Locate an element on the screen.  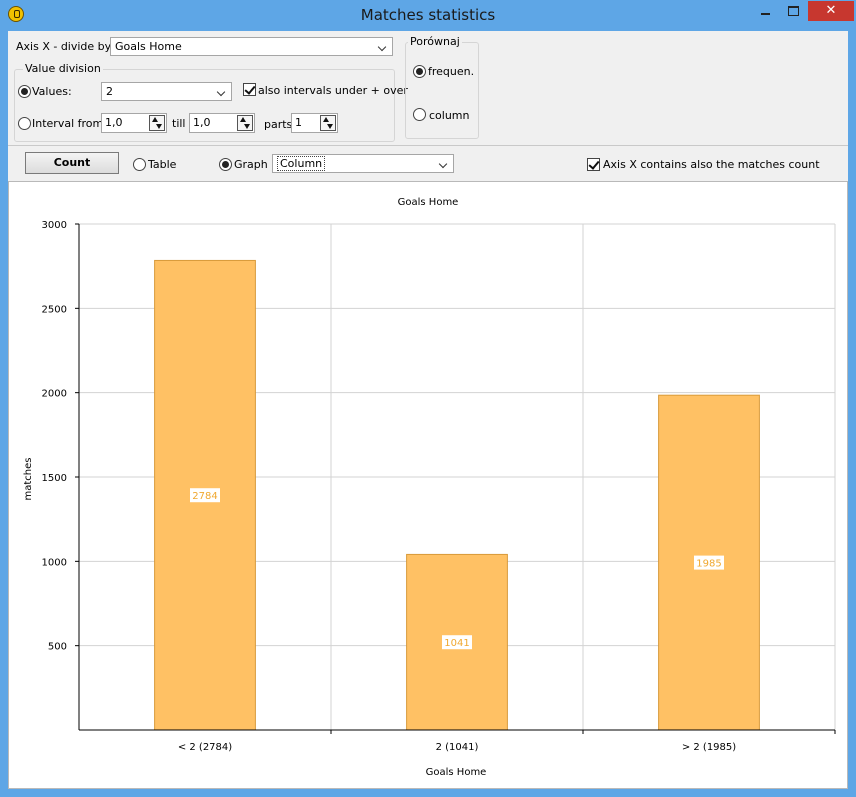
interval-from-label: Interval from is located at coordinates (68, 123).